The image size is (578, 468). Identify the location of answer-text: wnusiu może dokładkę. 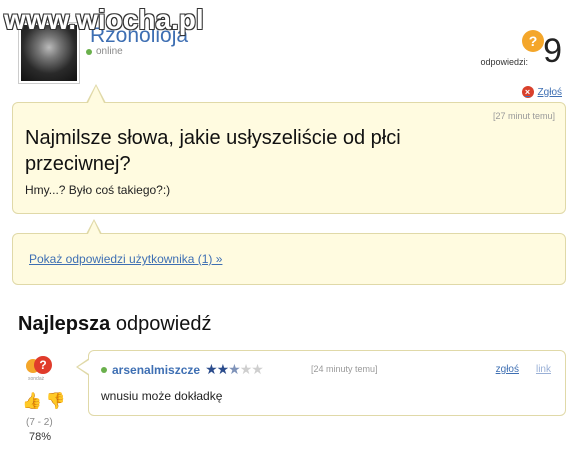
(162, 396).